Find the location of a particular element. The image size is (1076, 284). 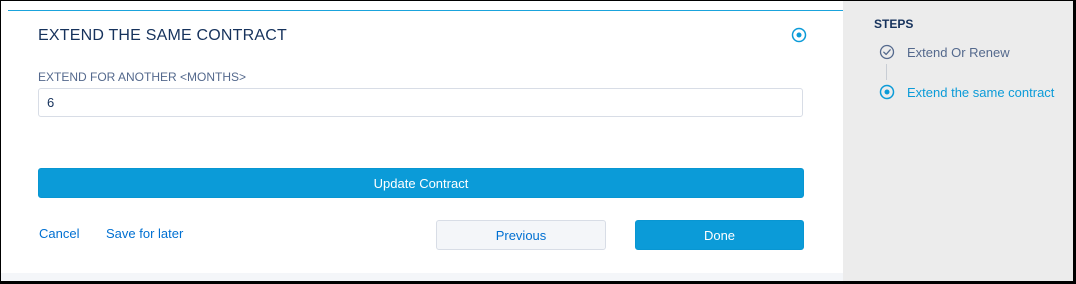

step-extend-or-renew: Extend Or Renew is located at coordinates (944, 52).